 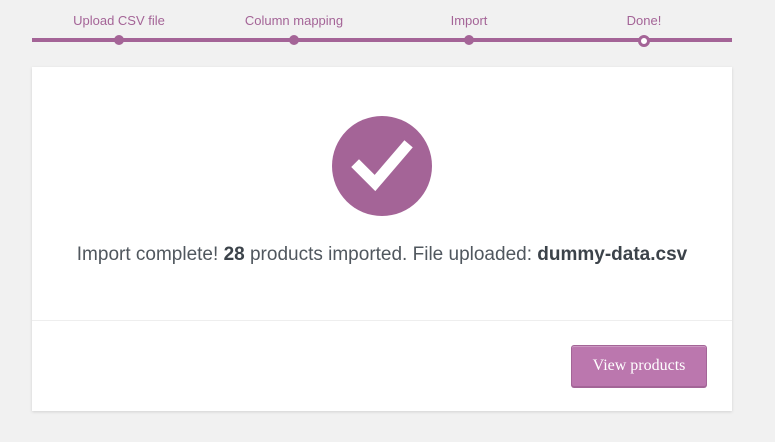 I want to click on checkmark-icon, so click(x=382, y=166).